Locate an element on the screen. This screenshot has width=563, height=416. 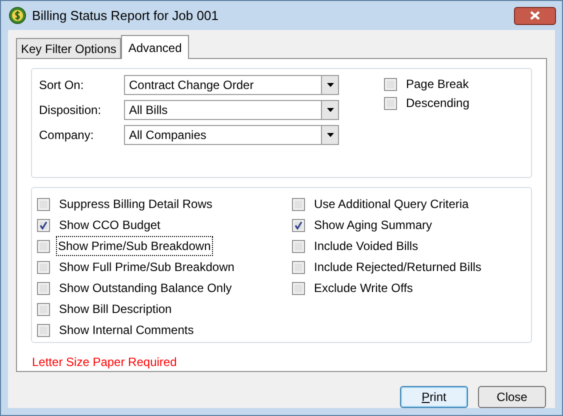
dialog-button: Close is located at coordinates (512, 397).